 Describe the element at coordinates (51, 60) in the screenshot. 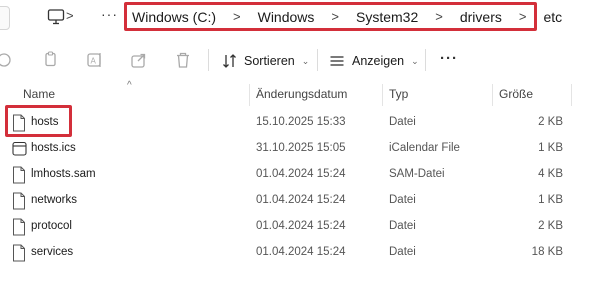

I see `copy-icon` at that location.